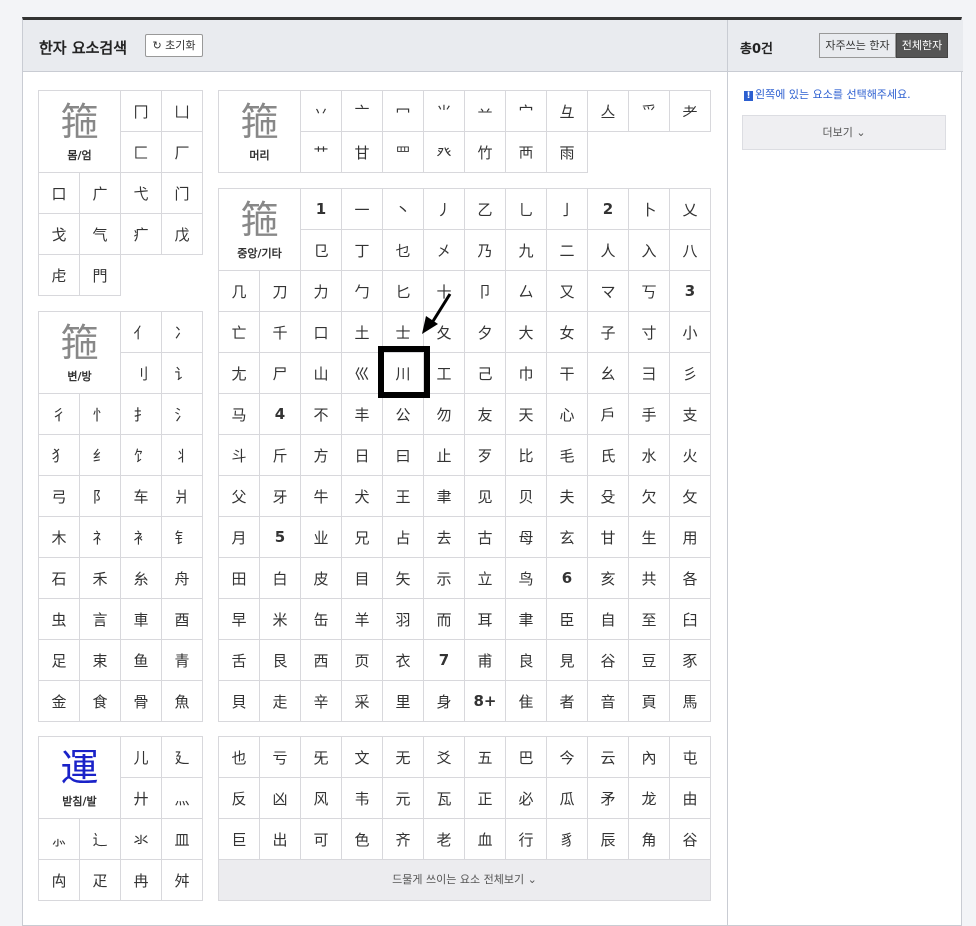 This screenshot has width=976, height=926. Describe the element at coordinates (59, 275) in the screenshot. I see `element-mom-12: 虍` at that location.